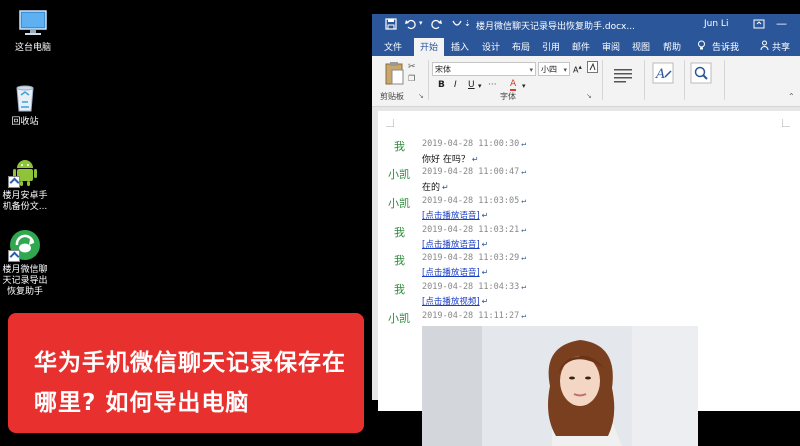  Describe the element at coordinates (32, 48) in the screenshot. I see `desktop-icon-label: 这台电脑` at that location.